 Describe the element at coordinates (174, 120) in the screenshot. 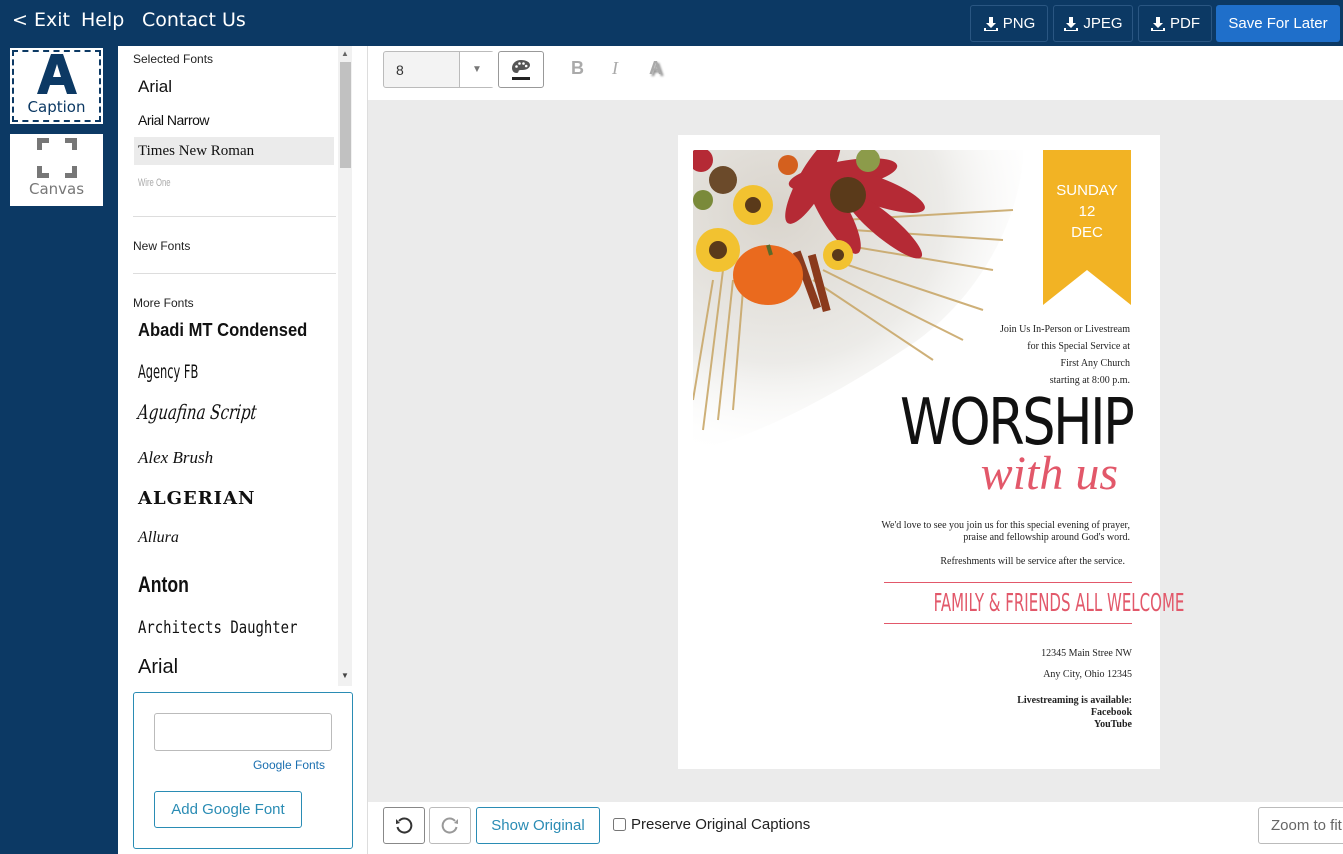

I see `font-item: Arial Narrow` at that location.